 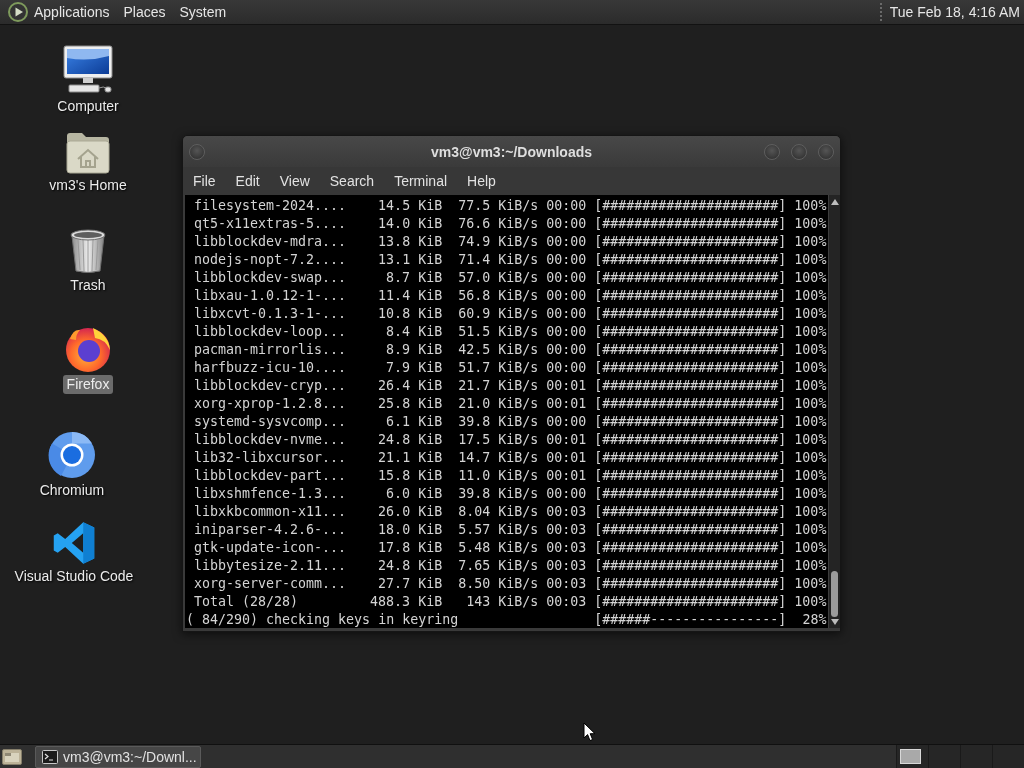 I want to click on ribbon-icon, so click(x=74, y=543).